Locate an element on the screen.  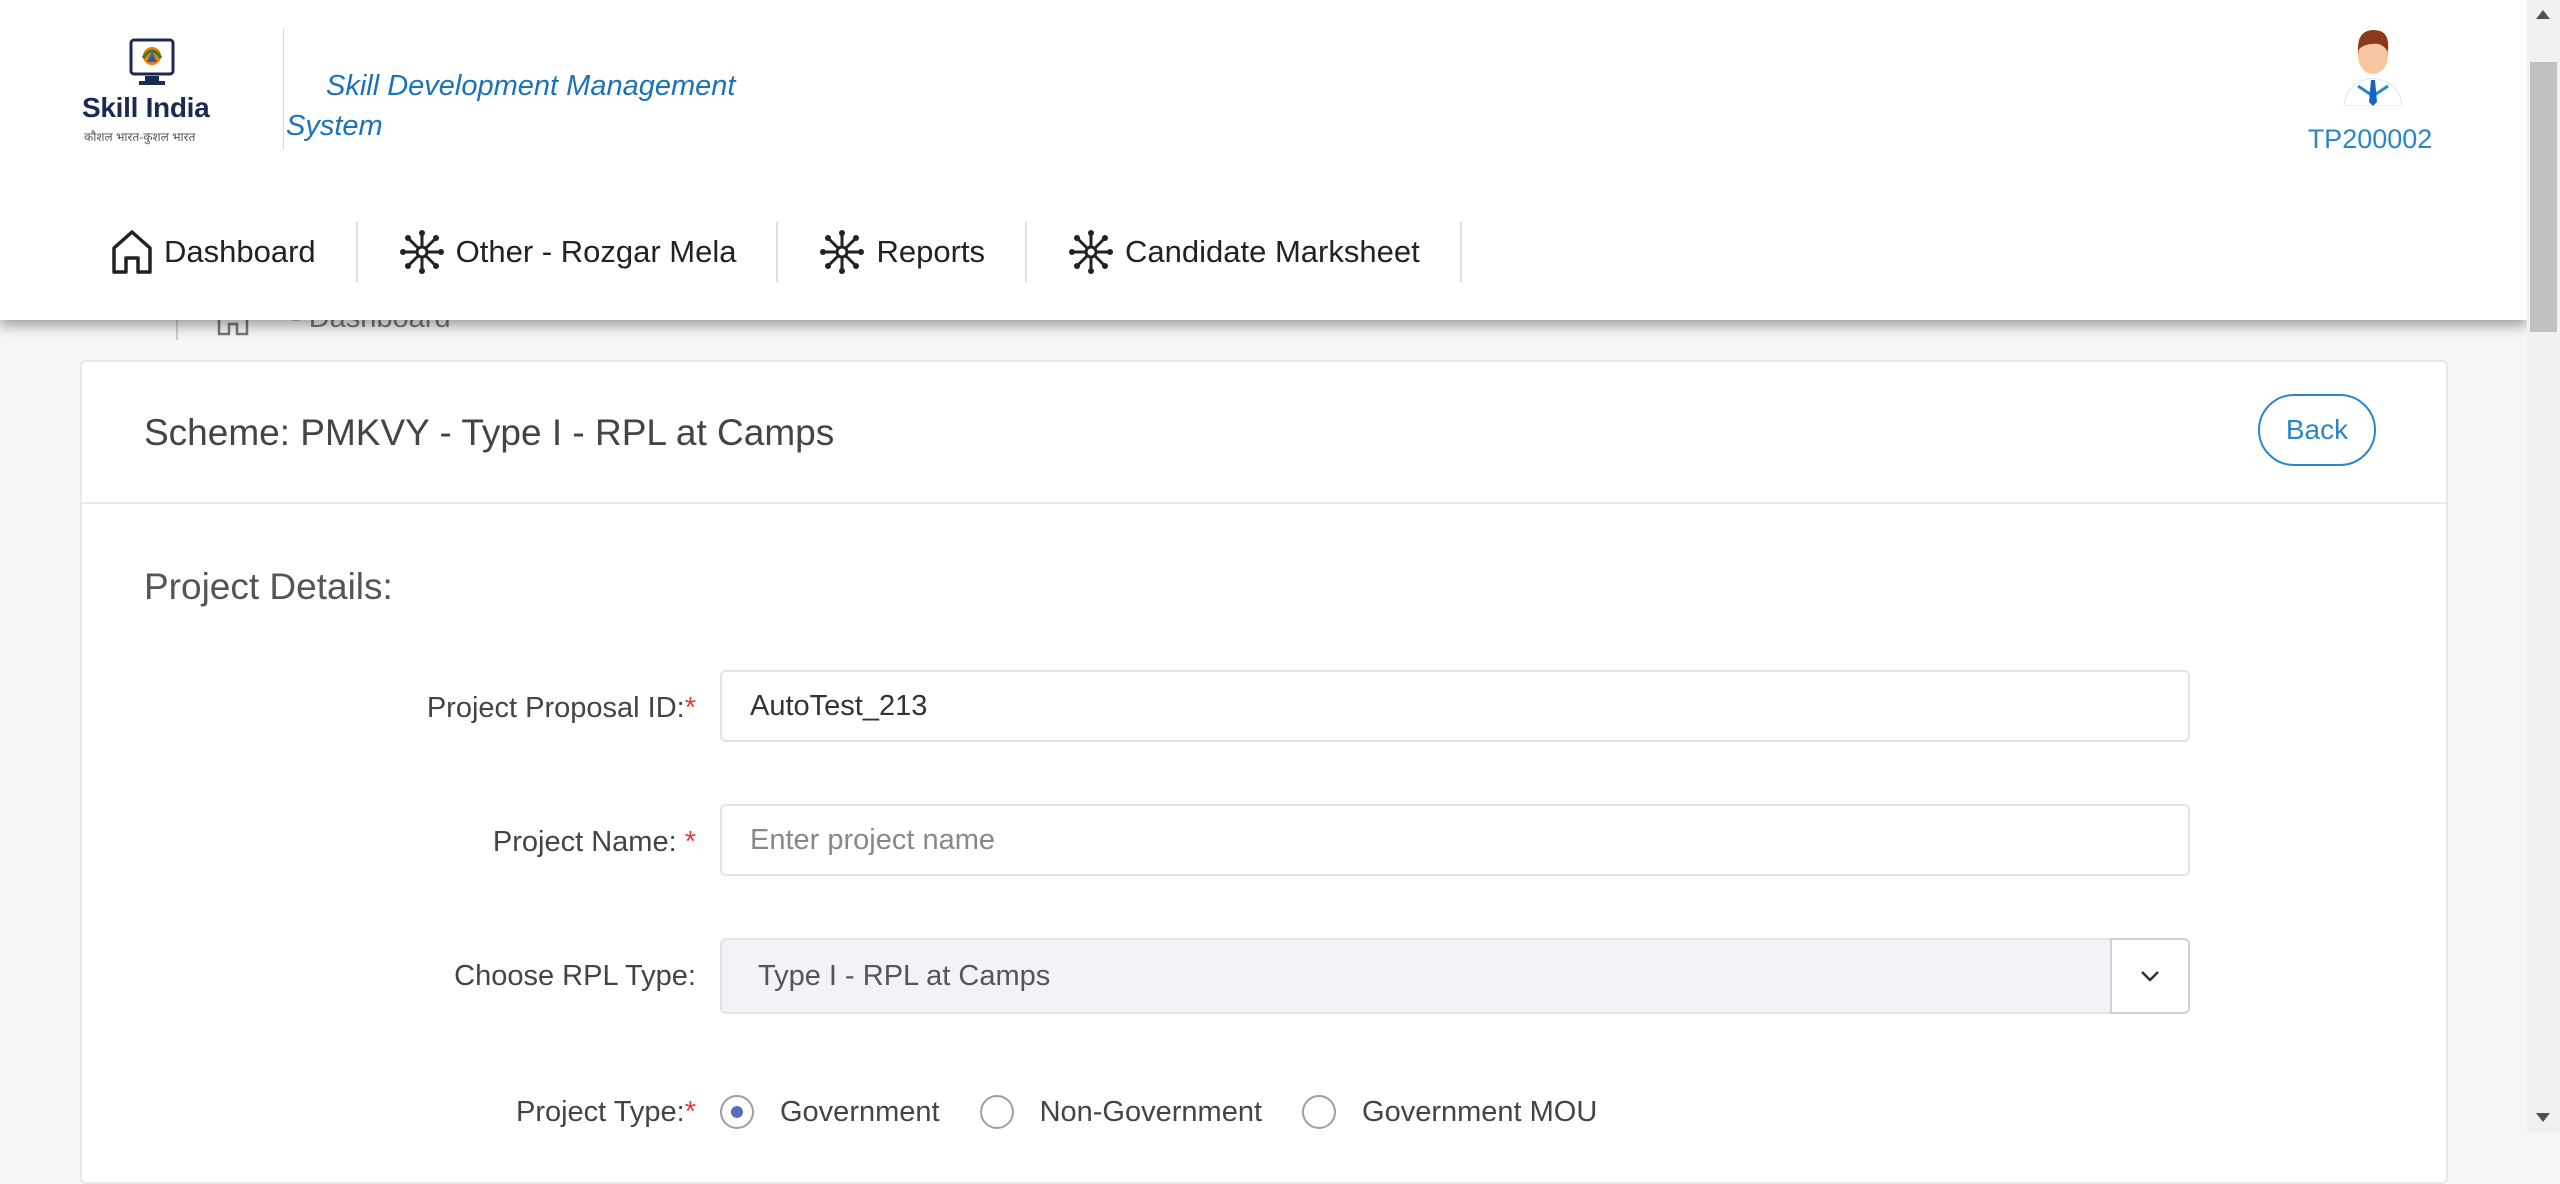
page-scrollbar is located at coordinates (2543, 566).